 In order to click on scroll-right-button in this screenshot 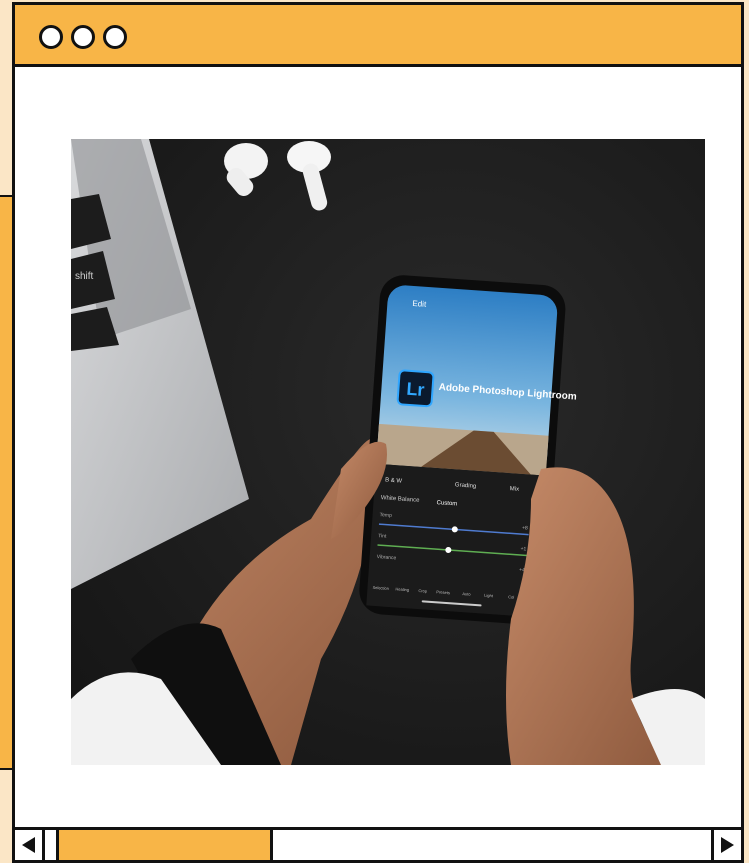, I will do `click(726, 845)`.